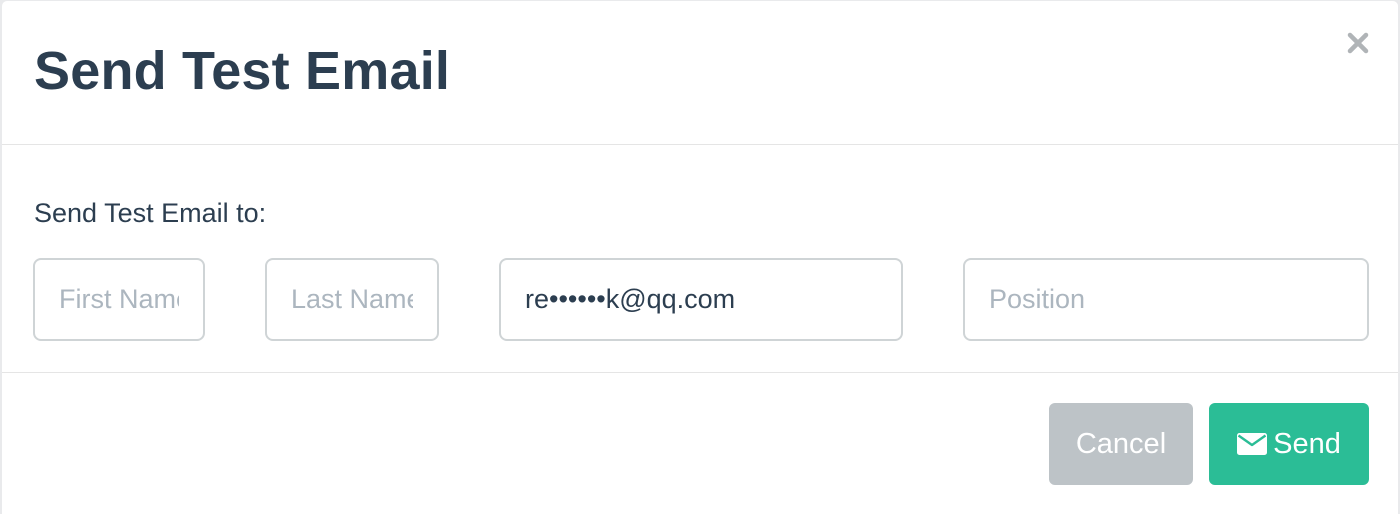 The height and width of the screenshot is (514, 1400). I want to click on envelope-icon, so click(1252, 444).